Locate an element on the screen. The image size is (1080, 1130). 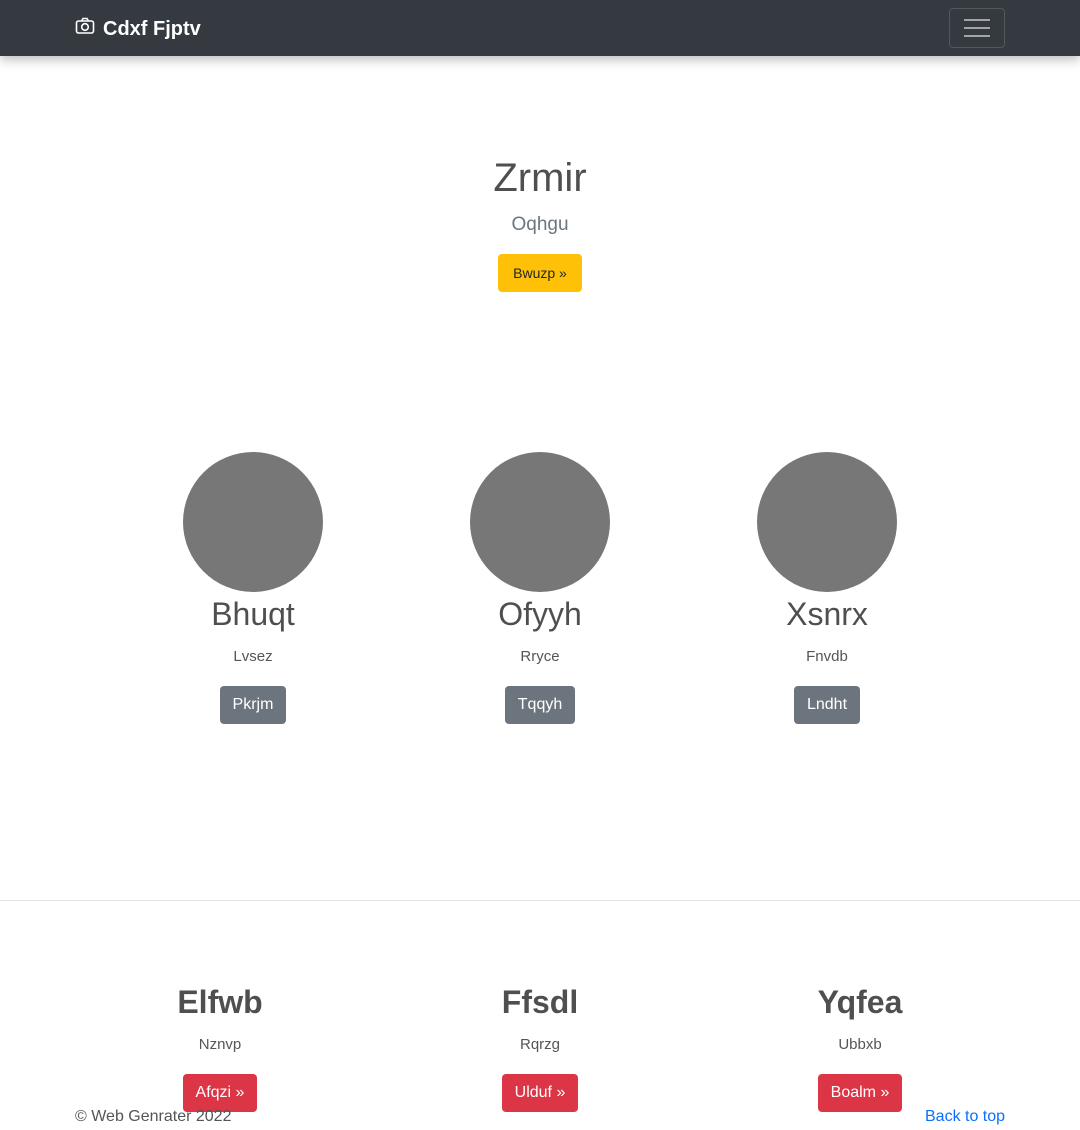
brand-link: Cdxf Fjptv is located at coordinates (138, 29).